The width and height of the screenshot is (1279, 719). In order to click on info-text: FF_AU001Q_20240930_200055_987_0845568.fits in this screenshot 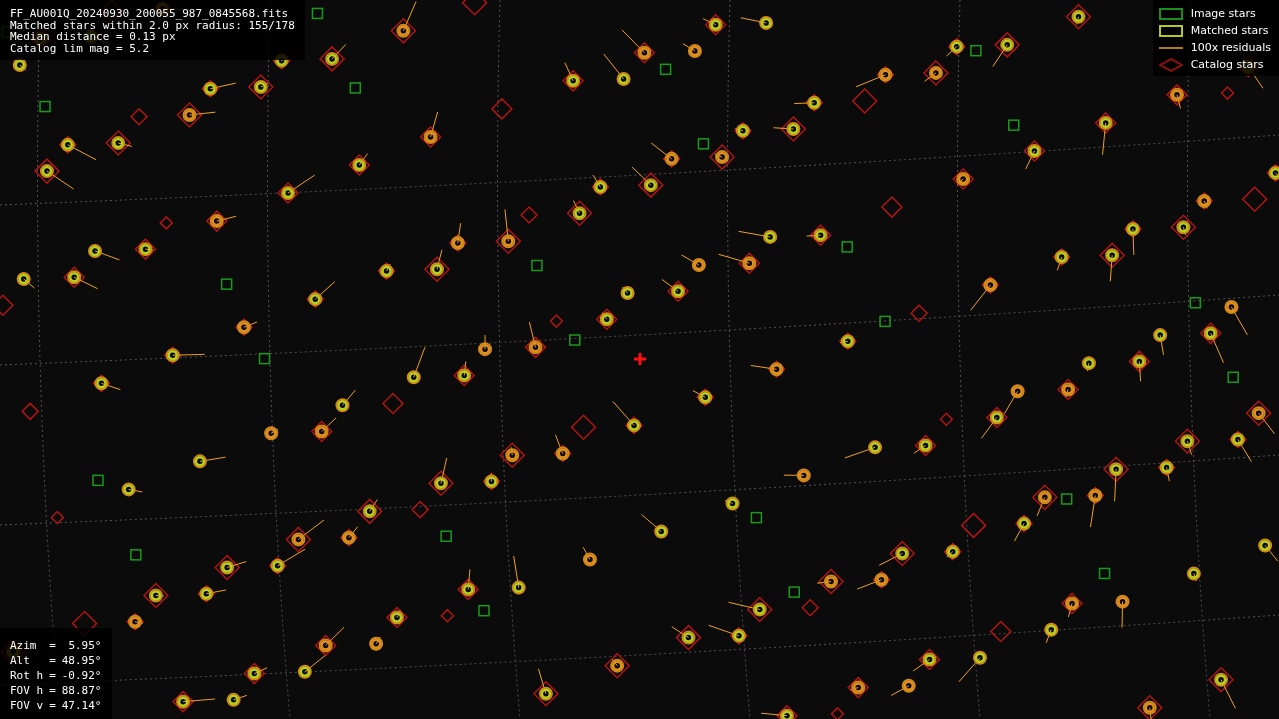, I will do `click(150, 14)`.